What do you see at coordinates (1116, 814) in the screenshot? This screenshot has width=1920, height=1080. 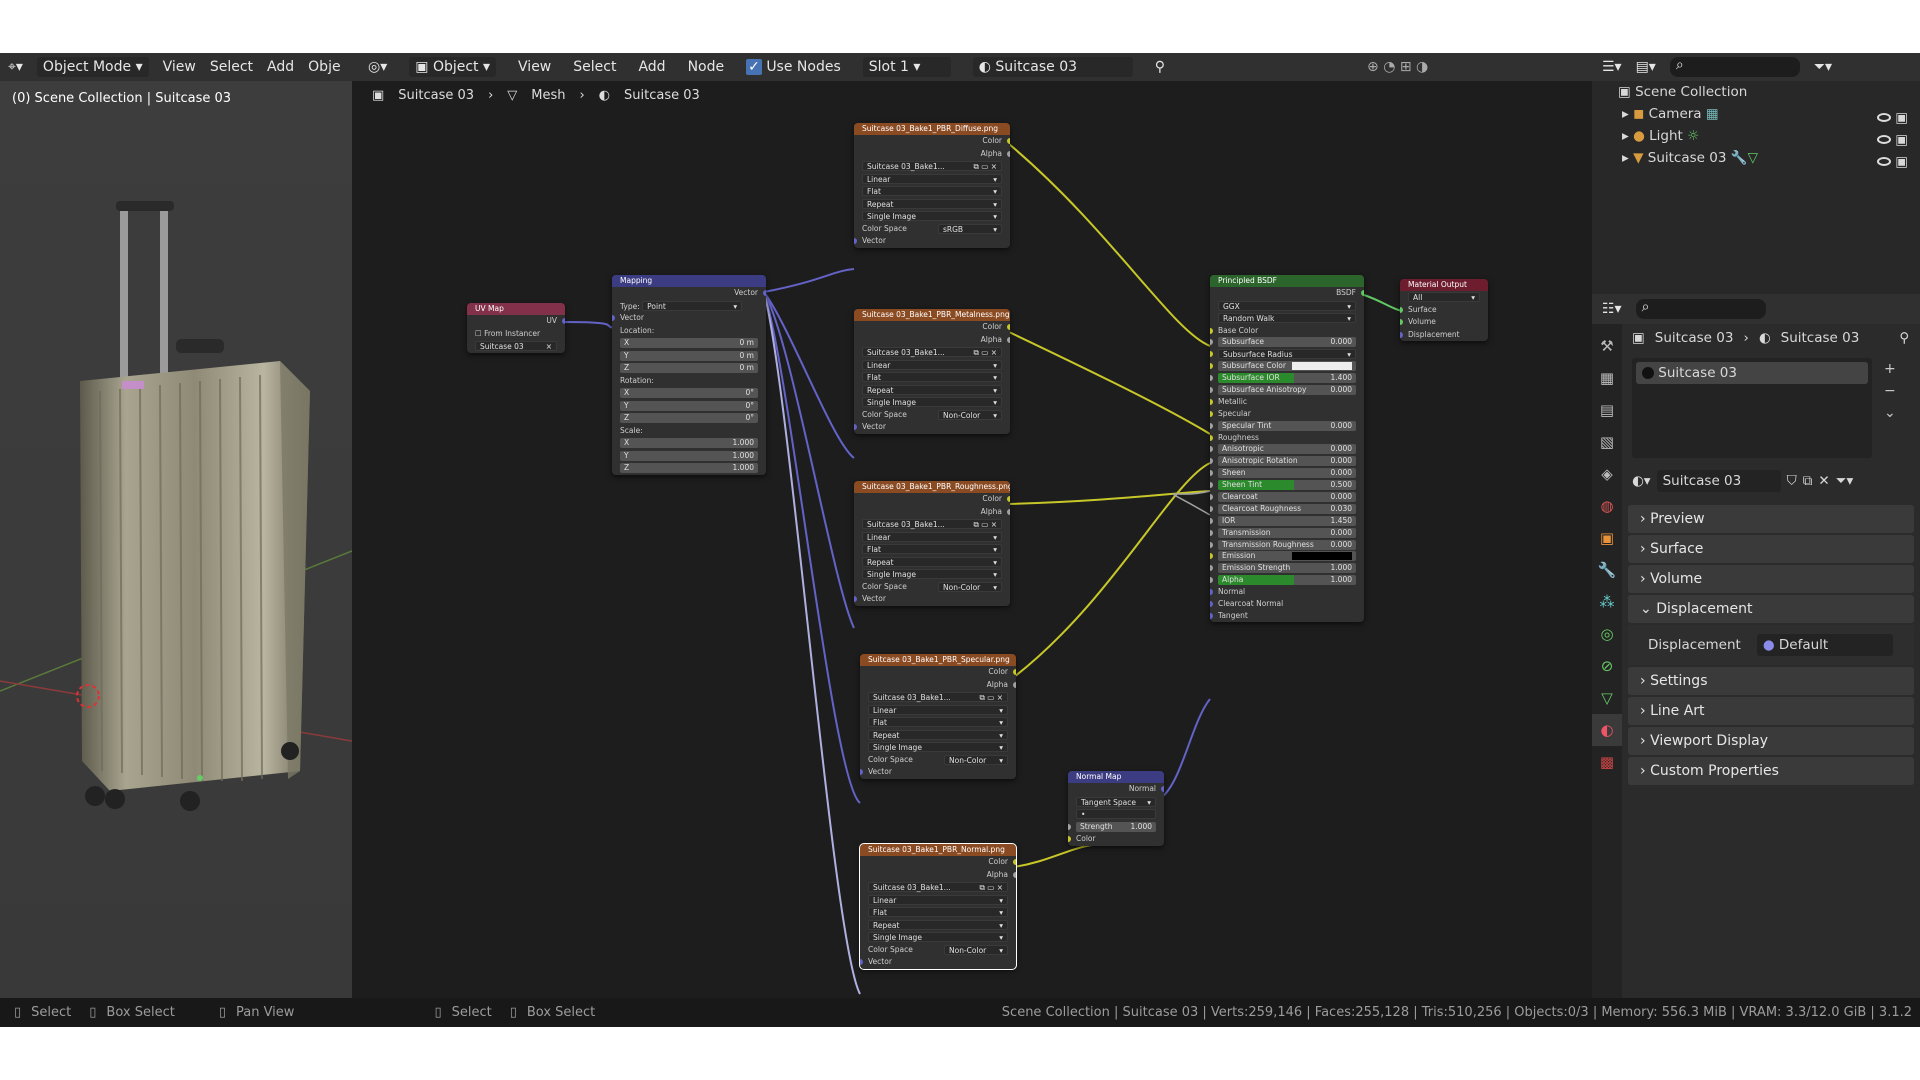 I see `uv-map-select: •` at bounding box center [1116, 814].